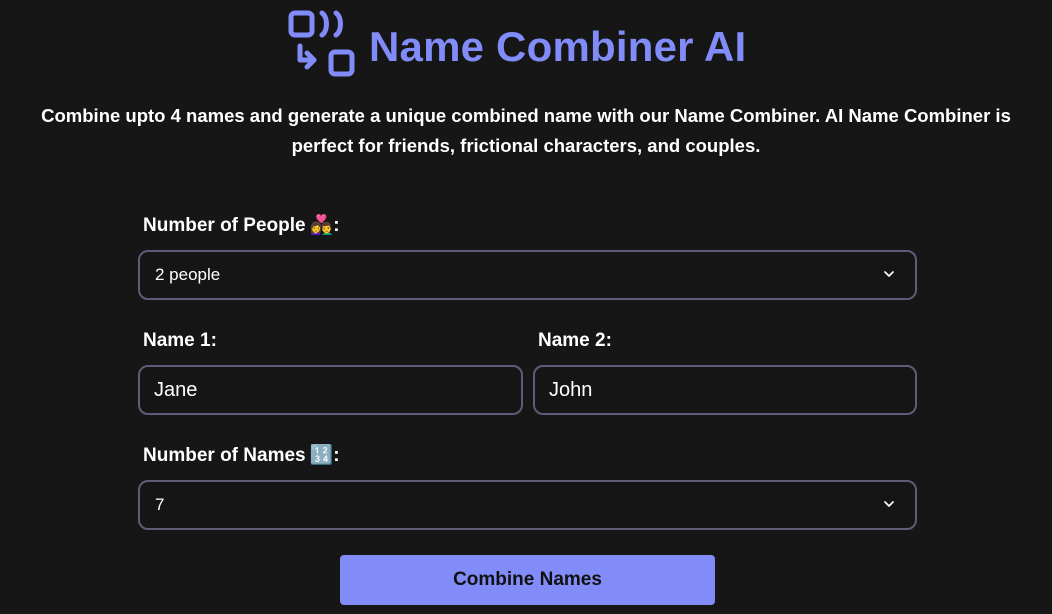 This screenshot has width=1052, height=614. I want to click on combine-names-button: Combine Names, so click(527, 580).